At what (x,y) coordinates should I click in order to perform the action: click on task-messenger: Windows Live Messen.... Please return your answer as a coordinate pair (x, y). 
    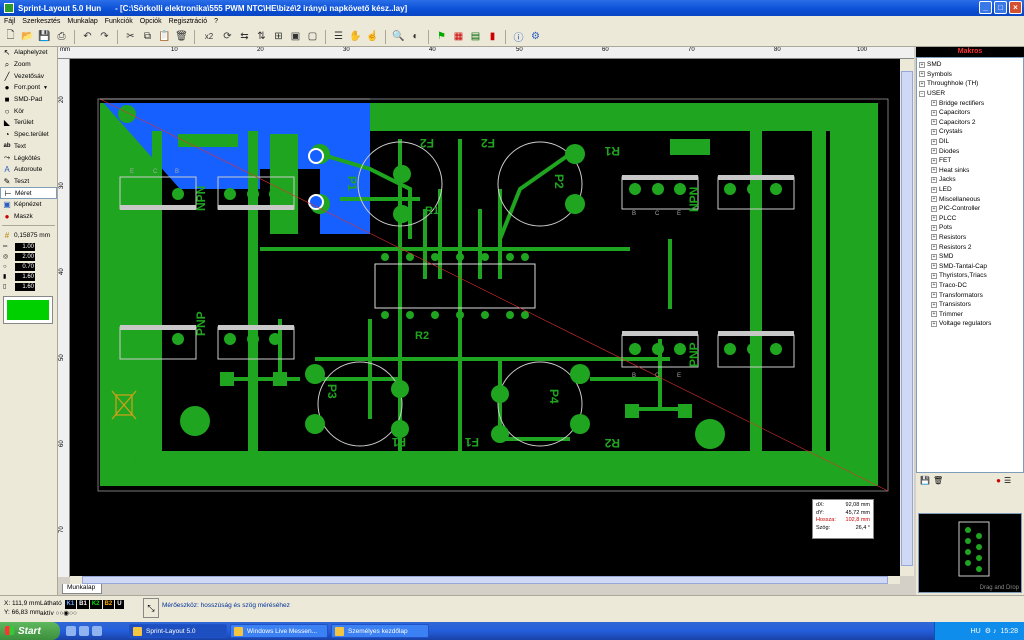
    Looking at the image, I should click on (279, 631).